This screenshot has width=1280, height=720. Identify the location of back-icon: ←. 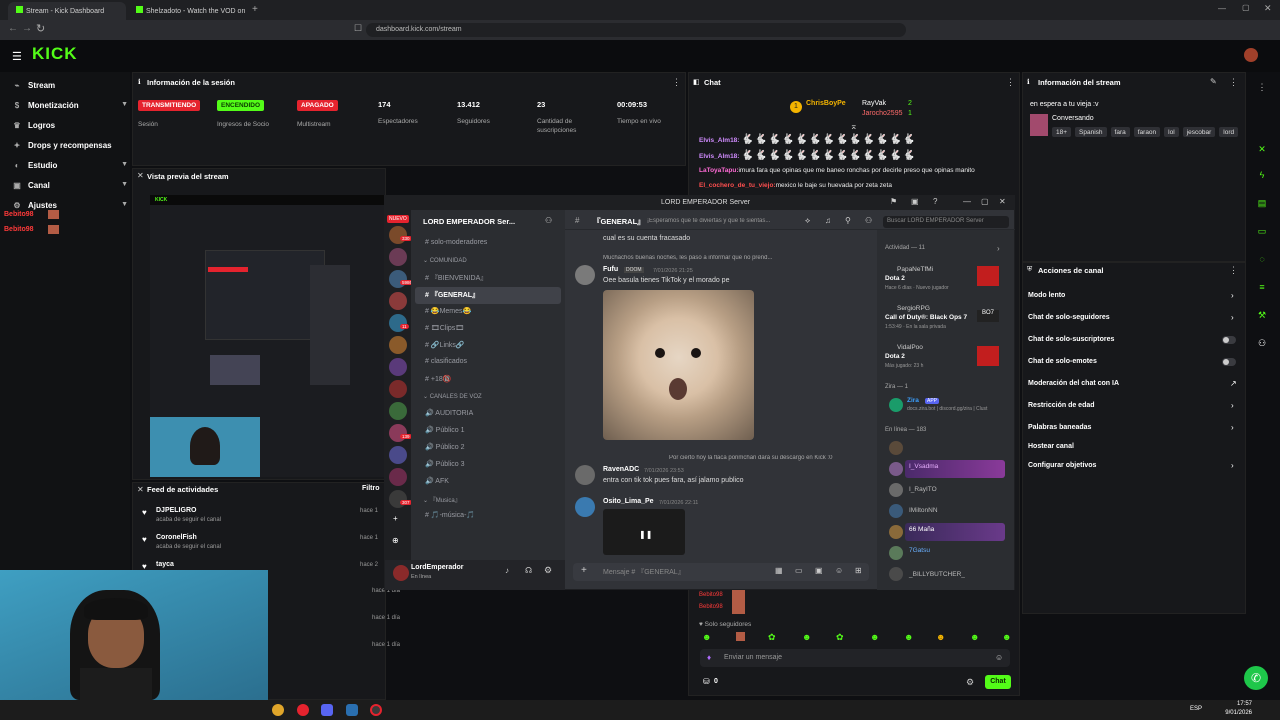
(13, 28).